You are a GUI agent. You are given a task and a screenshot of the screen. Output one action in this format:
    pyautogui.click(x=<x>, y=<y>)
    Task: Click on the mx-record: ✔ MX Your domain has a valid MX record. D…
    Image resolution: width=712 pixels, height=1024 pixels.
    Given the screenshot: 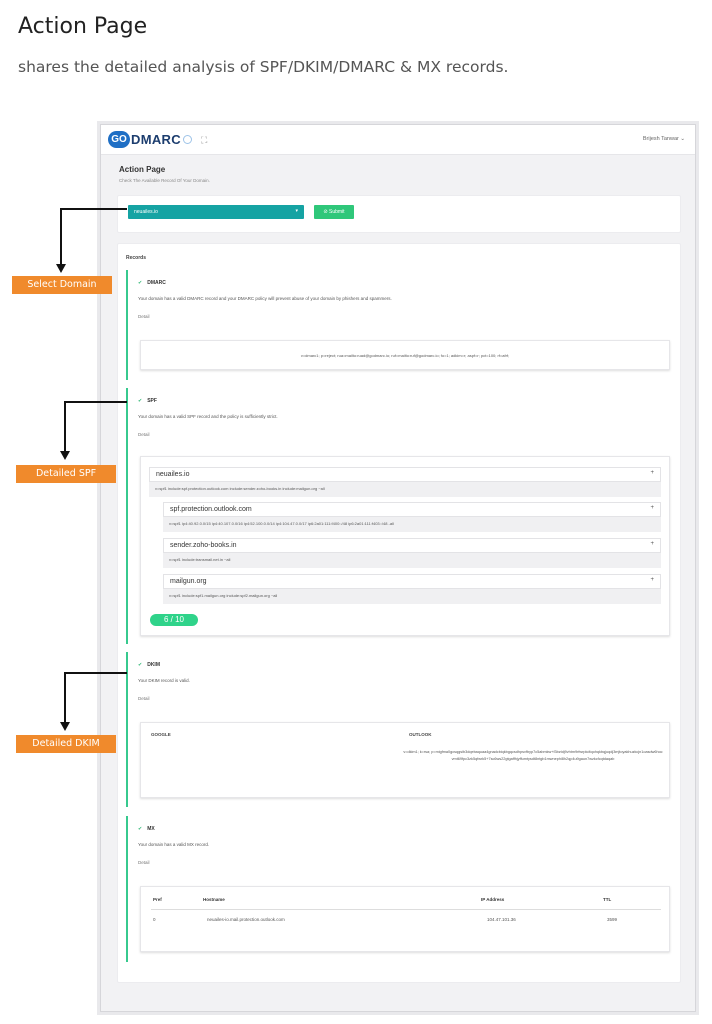 What is the action you would take?
    pyautogui.click(x=400, y=889)
    